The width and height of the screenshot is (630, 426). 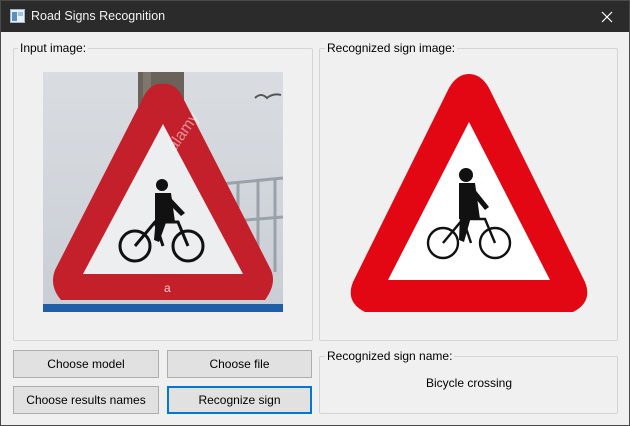 What do you see at coordinates (239, 400) in the screenshot?
I see `recognize-sign-button: Recognize sign` at bounding box center [239, 400].